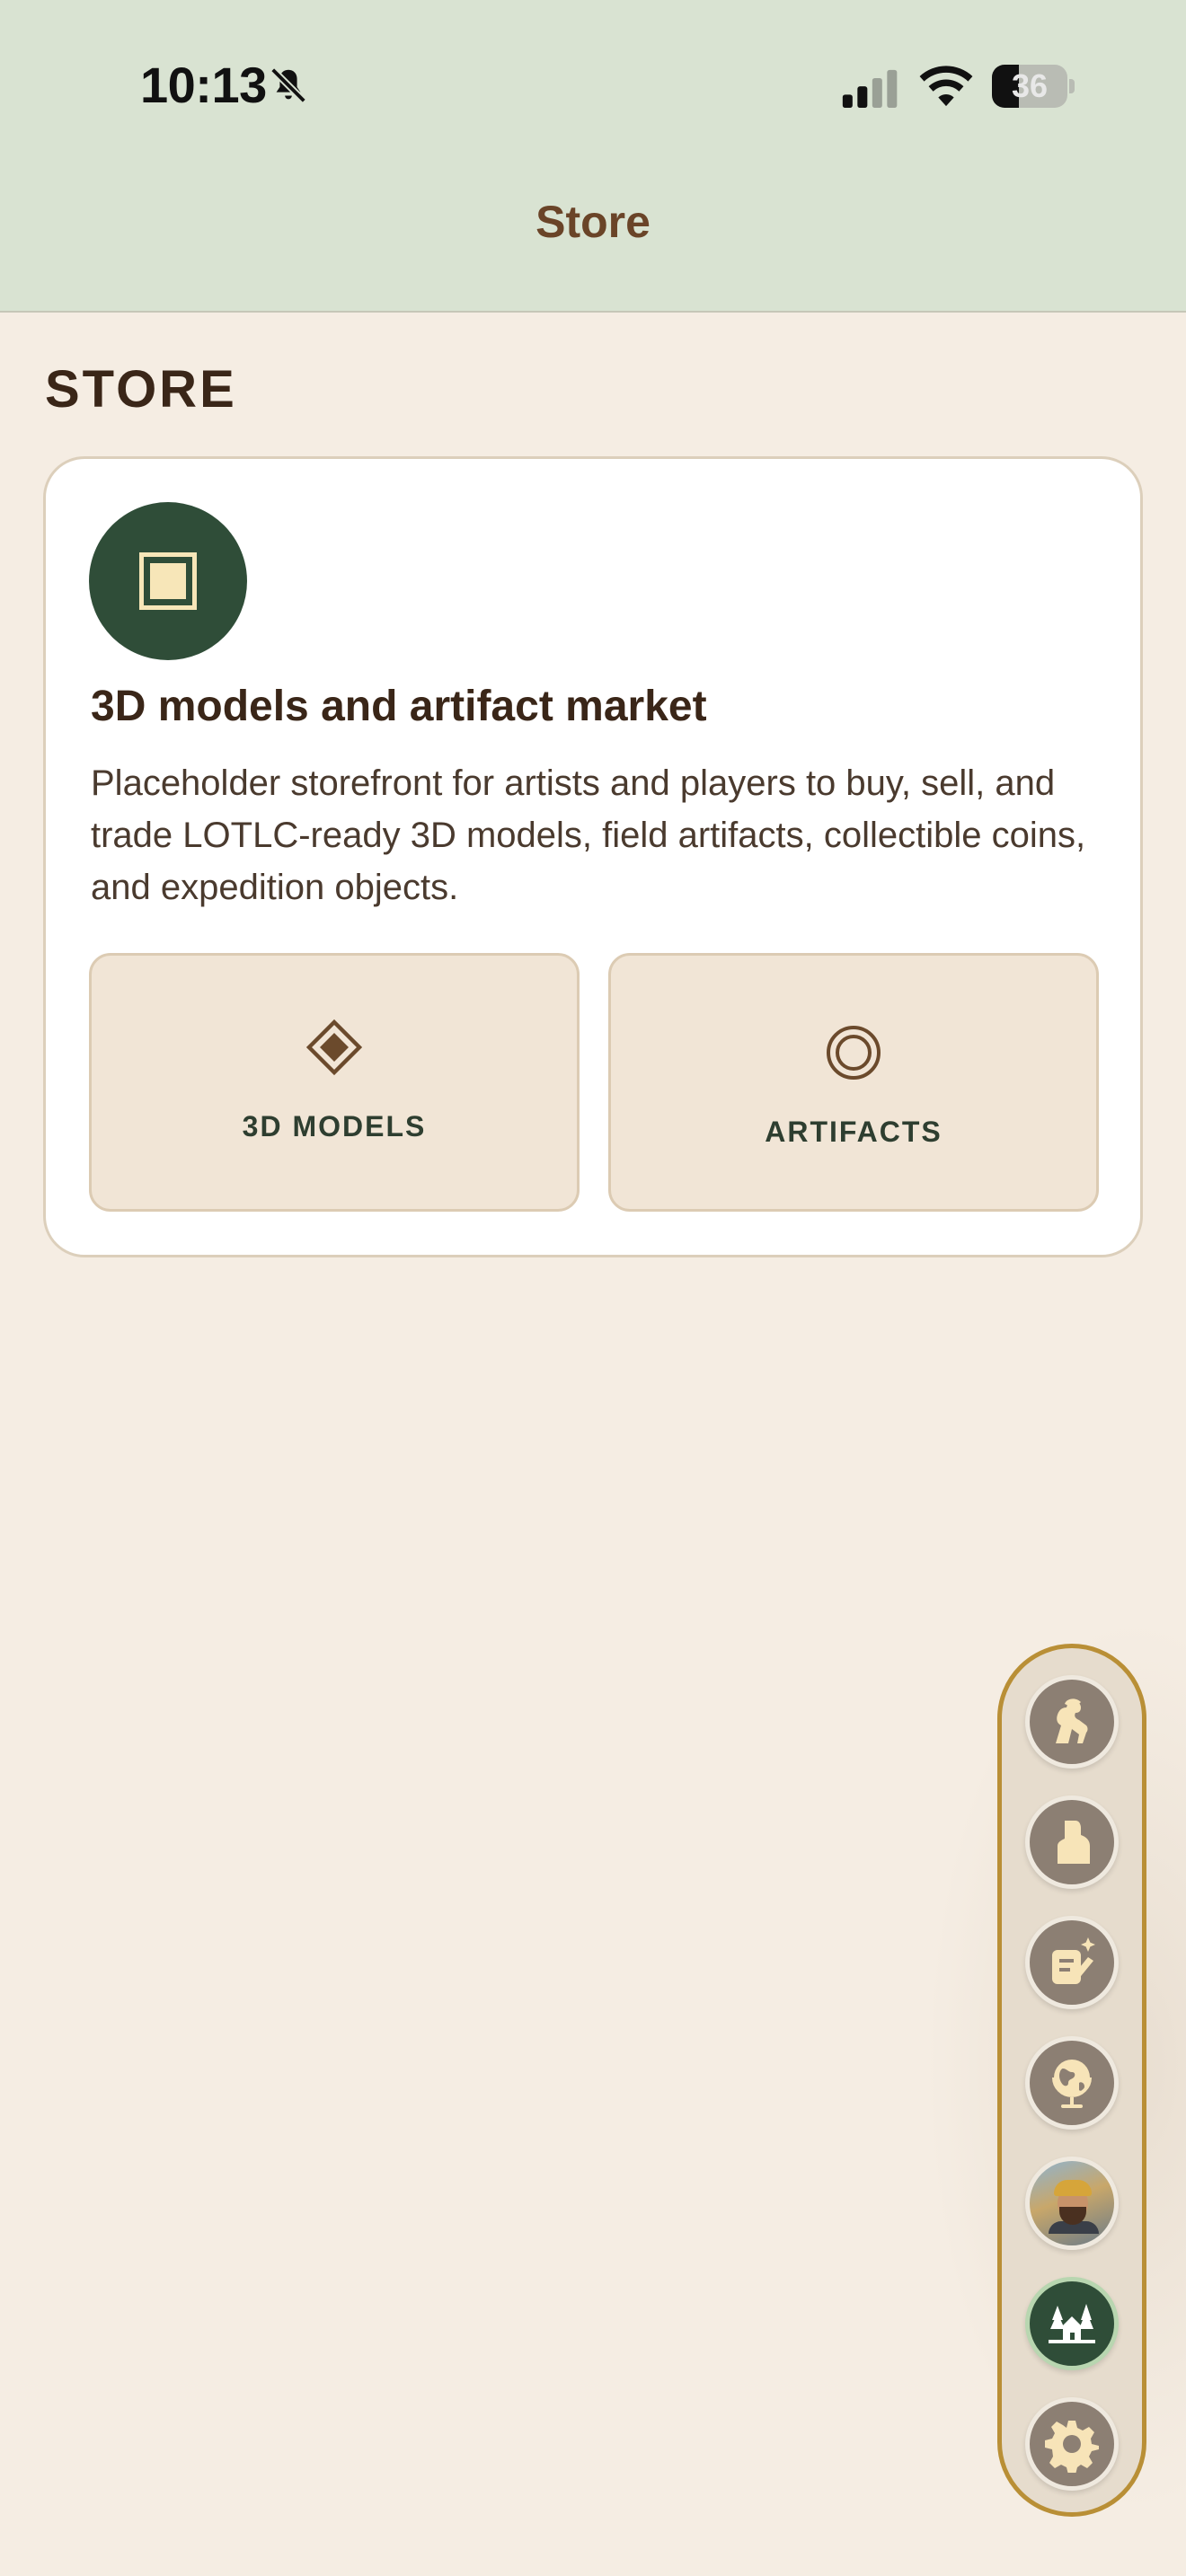  I want to click on globe-icon, so click(1072, 2084).